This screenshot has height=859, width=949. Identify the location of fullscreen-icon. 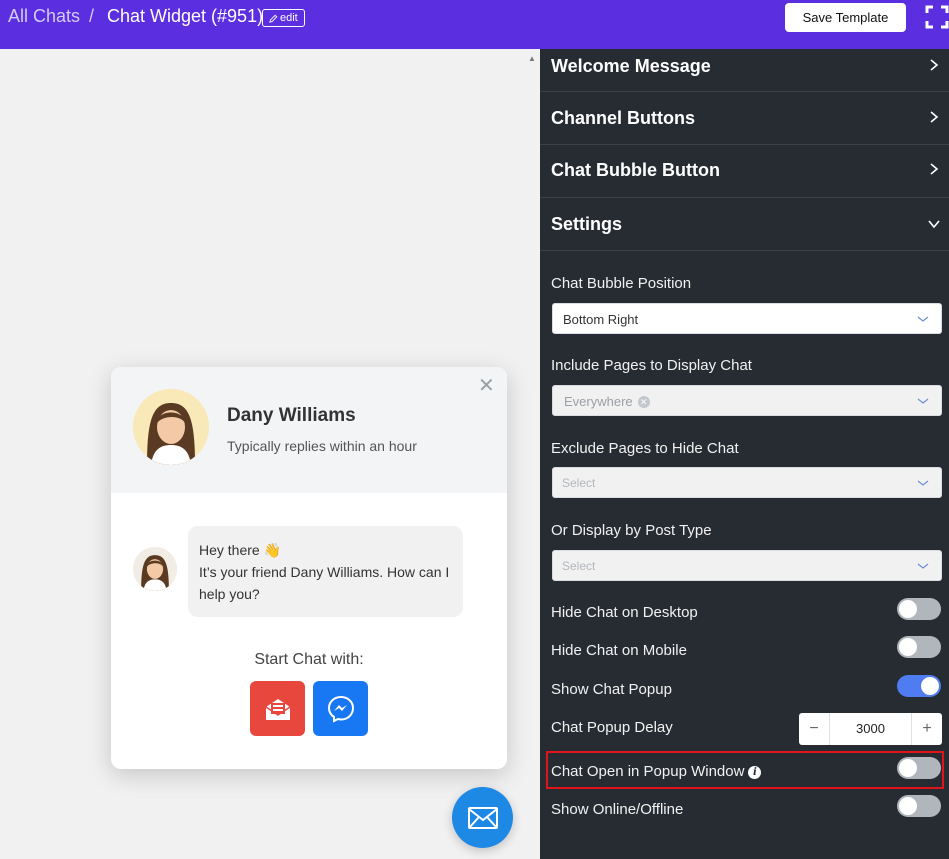
(937, 17).